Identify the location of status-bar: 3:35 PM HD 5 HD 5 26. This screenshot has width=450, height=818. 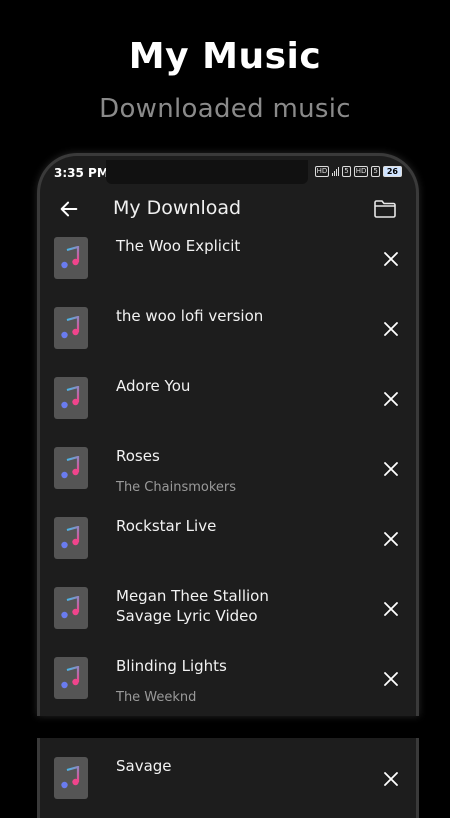
(228, 173).